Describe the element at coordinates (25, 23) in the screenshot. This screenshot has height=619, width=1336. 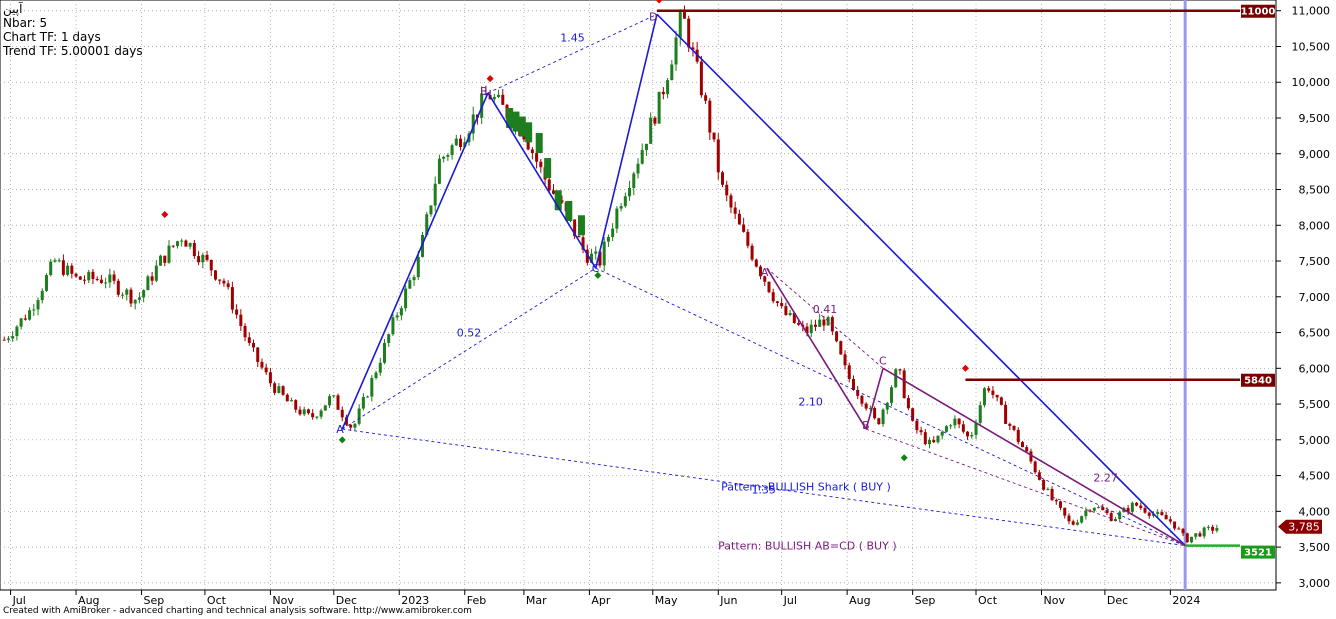
I see `nbar-label: Nbar: 5` at that location.